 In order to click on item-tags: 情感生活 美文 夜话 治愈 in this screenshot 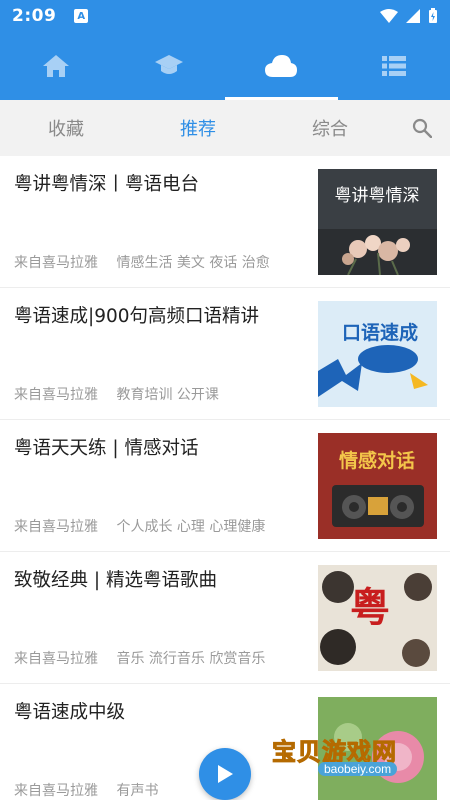, I will do `click(193, 263)`.